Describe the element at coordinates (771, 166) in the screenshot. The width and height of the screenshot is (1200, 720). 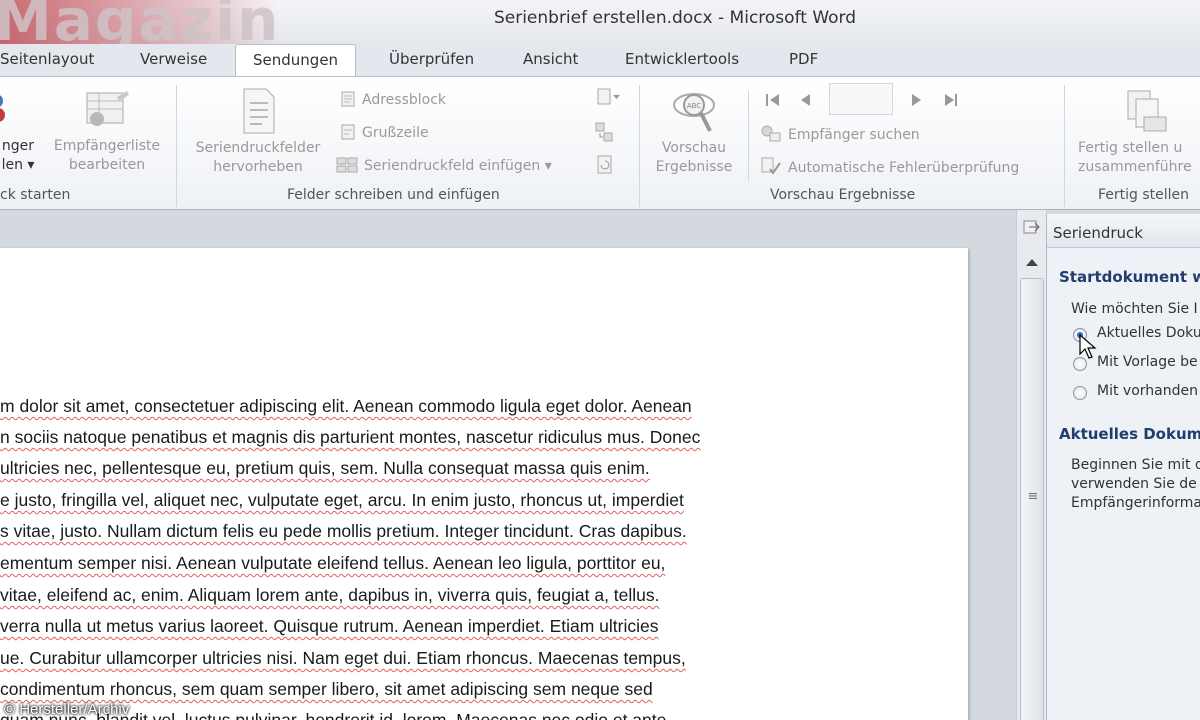
I see `check-errors-icon` at that location.